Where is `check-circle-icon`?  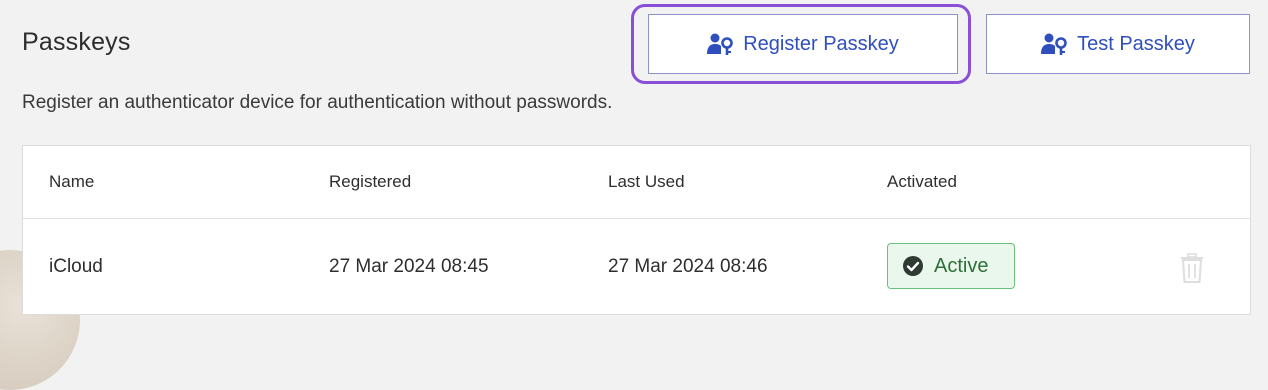
check-circle-icon is located at coordinates (913, 266).